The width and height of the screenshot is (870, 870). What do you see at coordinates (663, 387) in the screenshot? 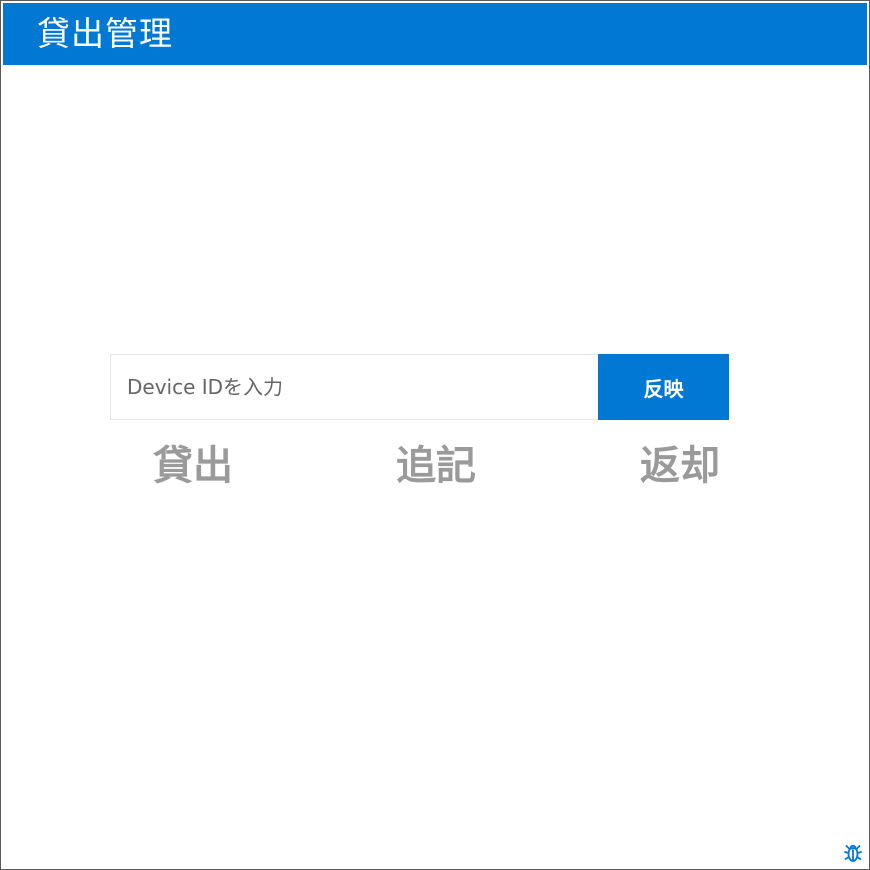
I see `apply-button: 反映` at bounding box center [663, 387].